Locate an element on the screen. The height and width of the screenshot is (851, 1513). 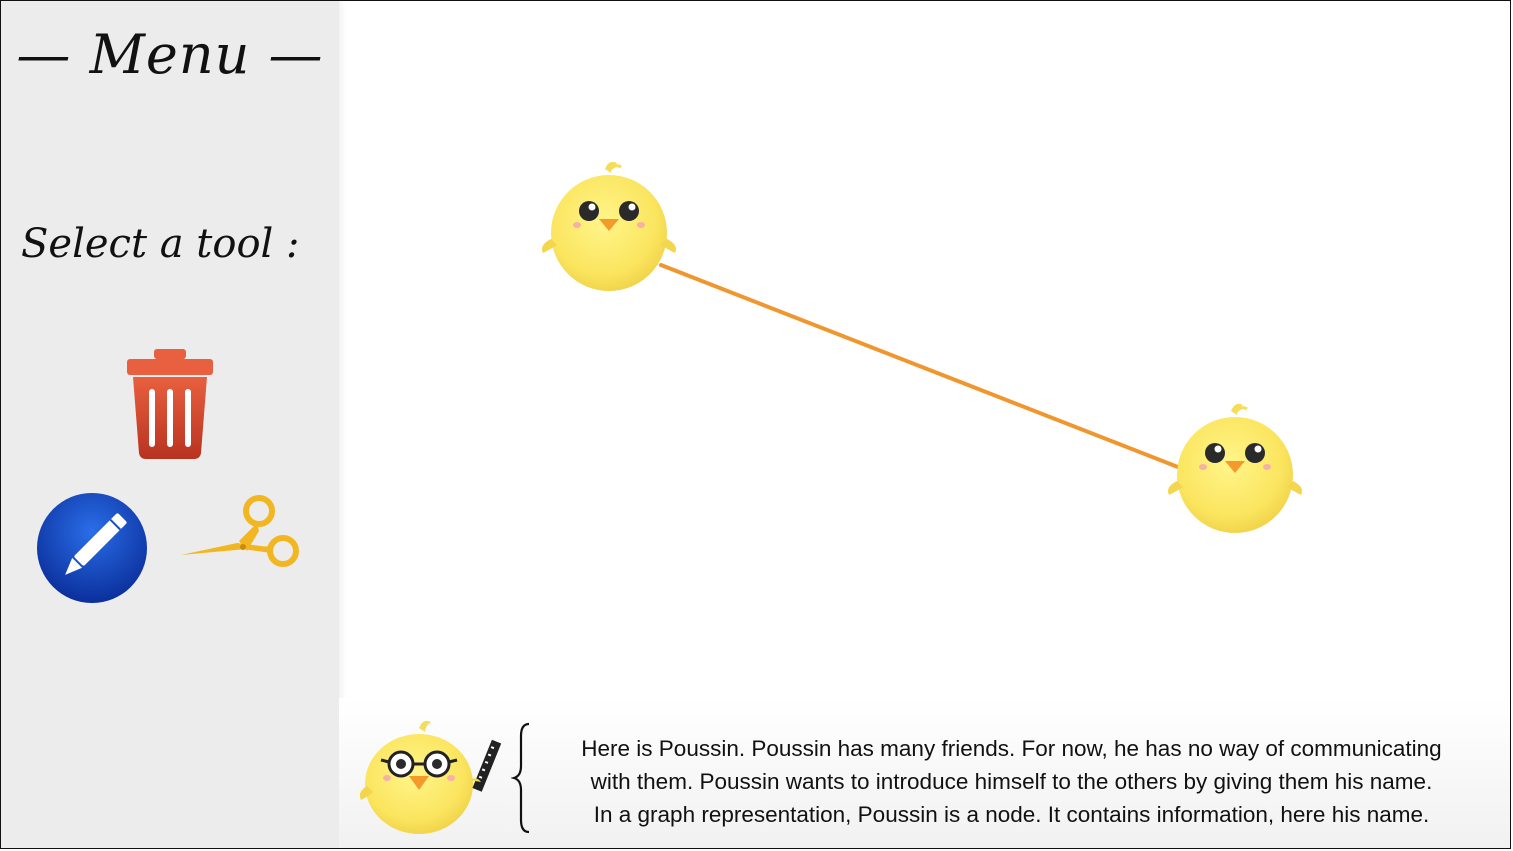
pencil-icon is located at coordinates (92, 548).